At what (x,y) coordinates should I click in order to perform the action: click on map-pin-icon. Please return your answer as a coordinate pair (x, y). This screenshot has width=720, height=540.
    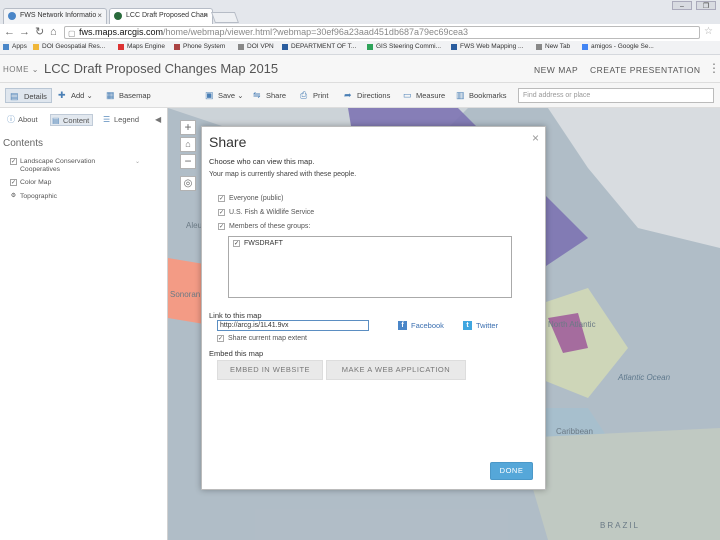
    Looking at the image, I should click on (121, 47).